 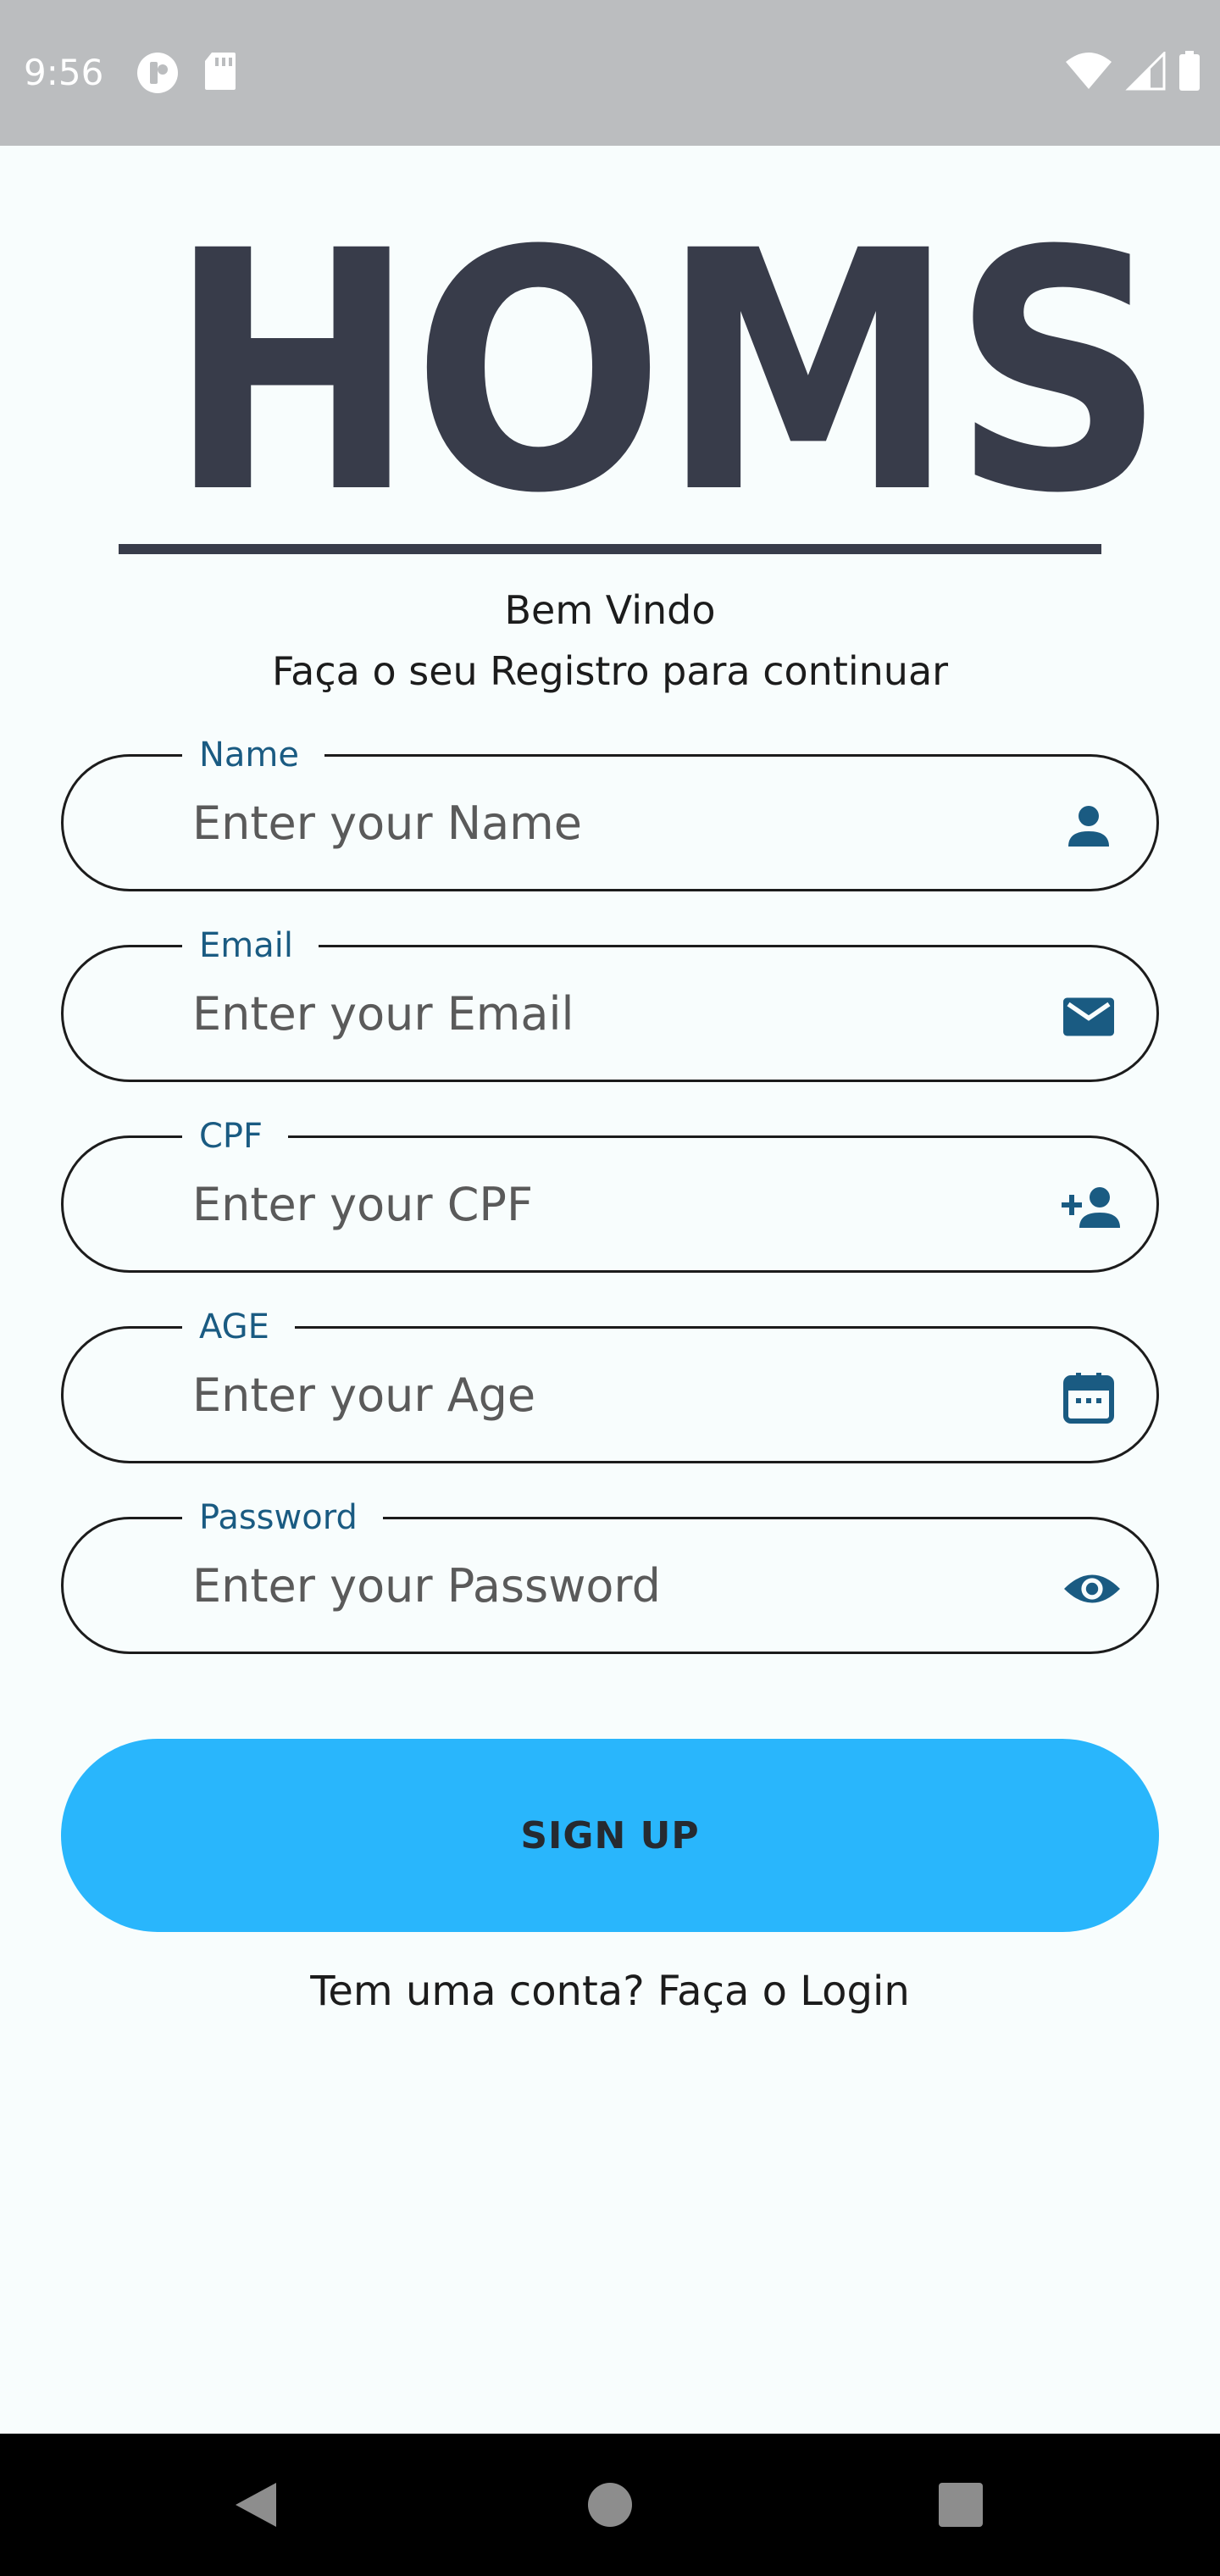 I want to click on logo-text: HOMS, so click(x=667, y=372).